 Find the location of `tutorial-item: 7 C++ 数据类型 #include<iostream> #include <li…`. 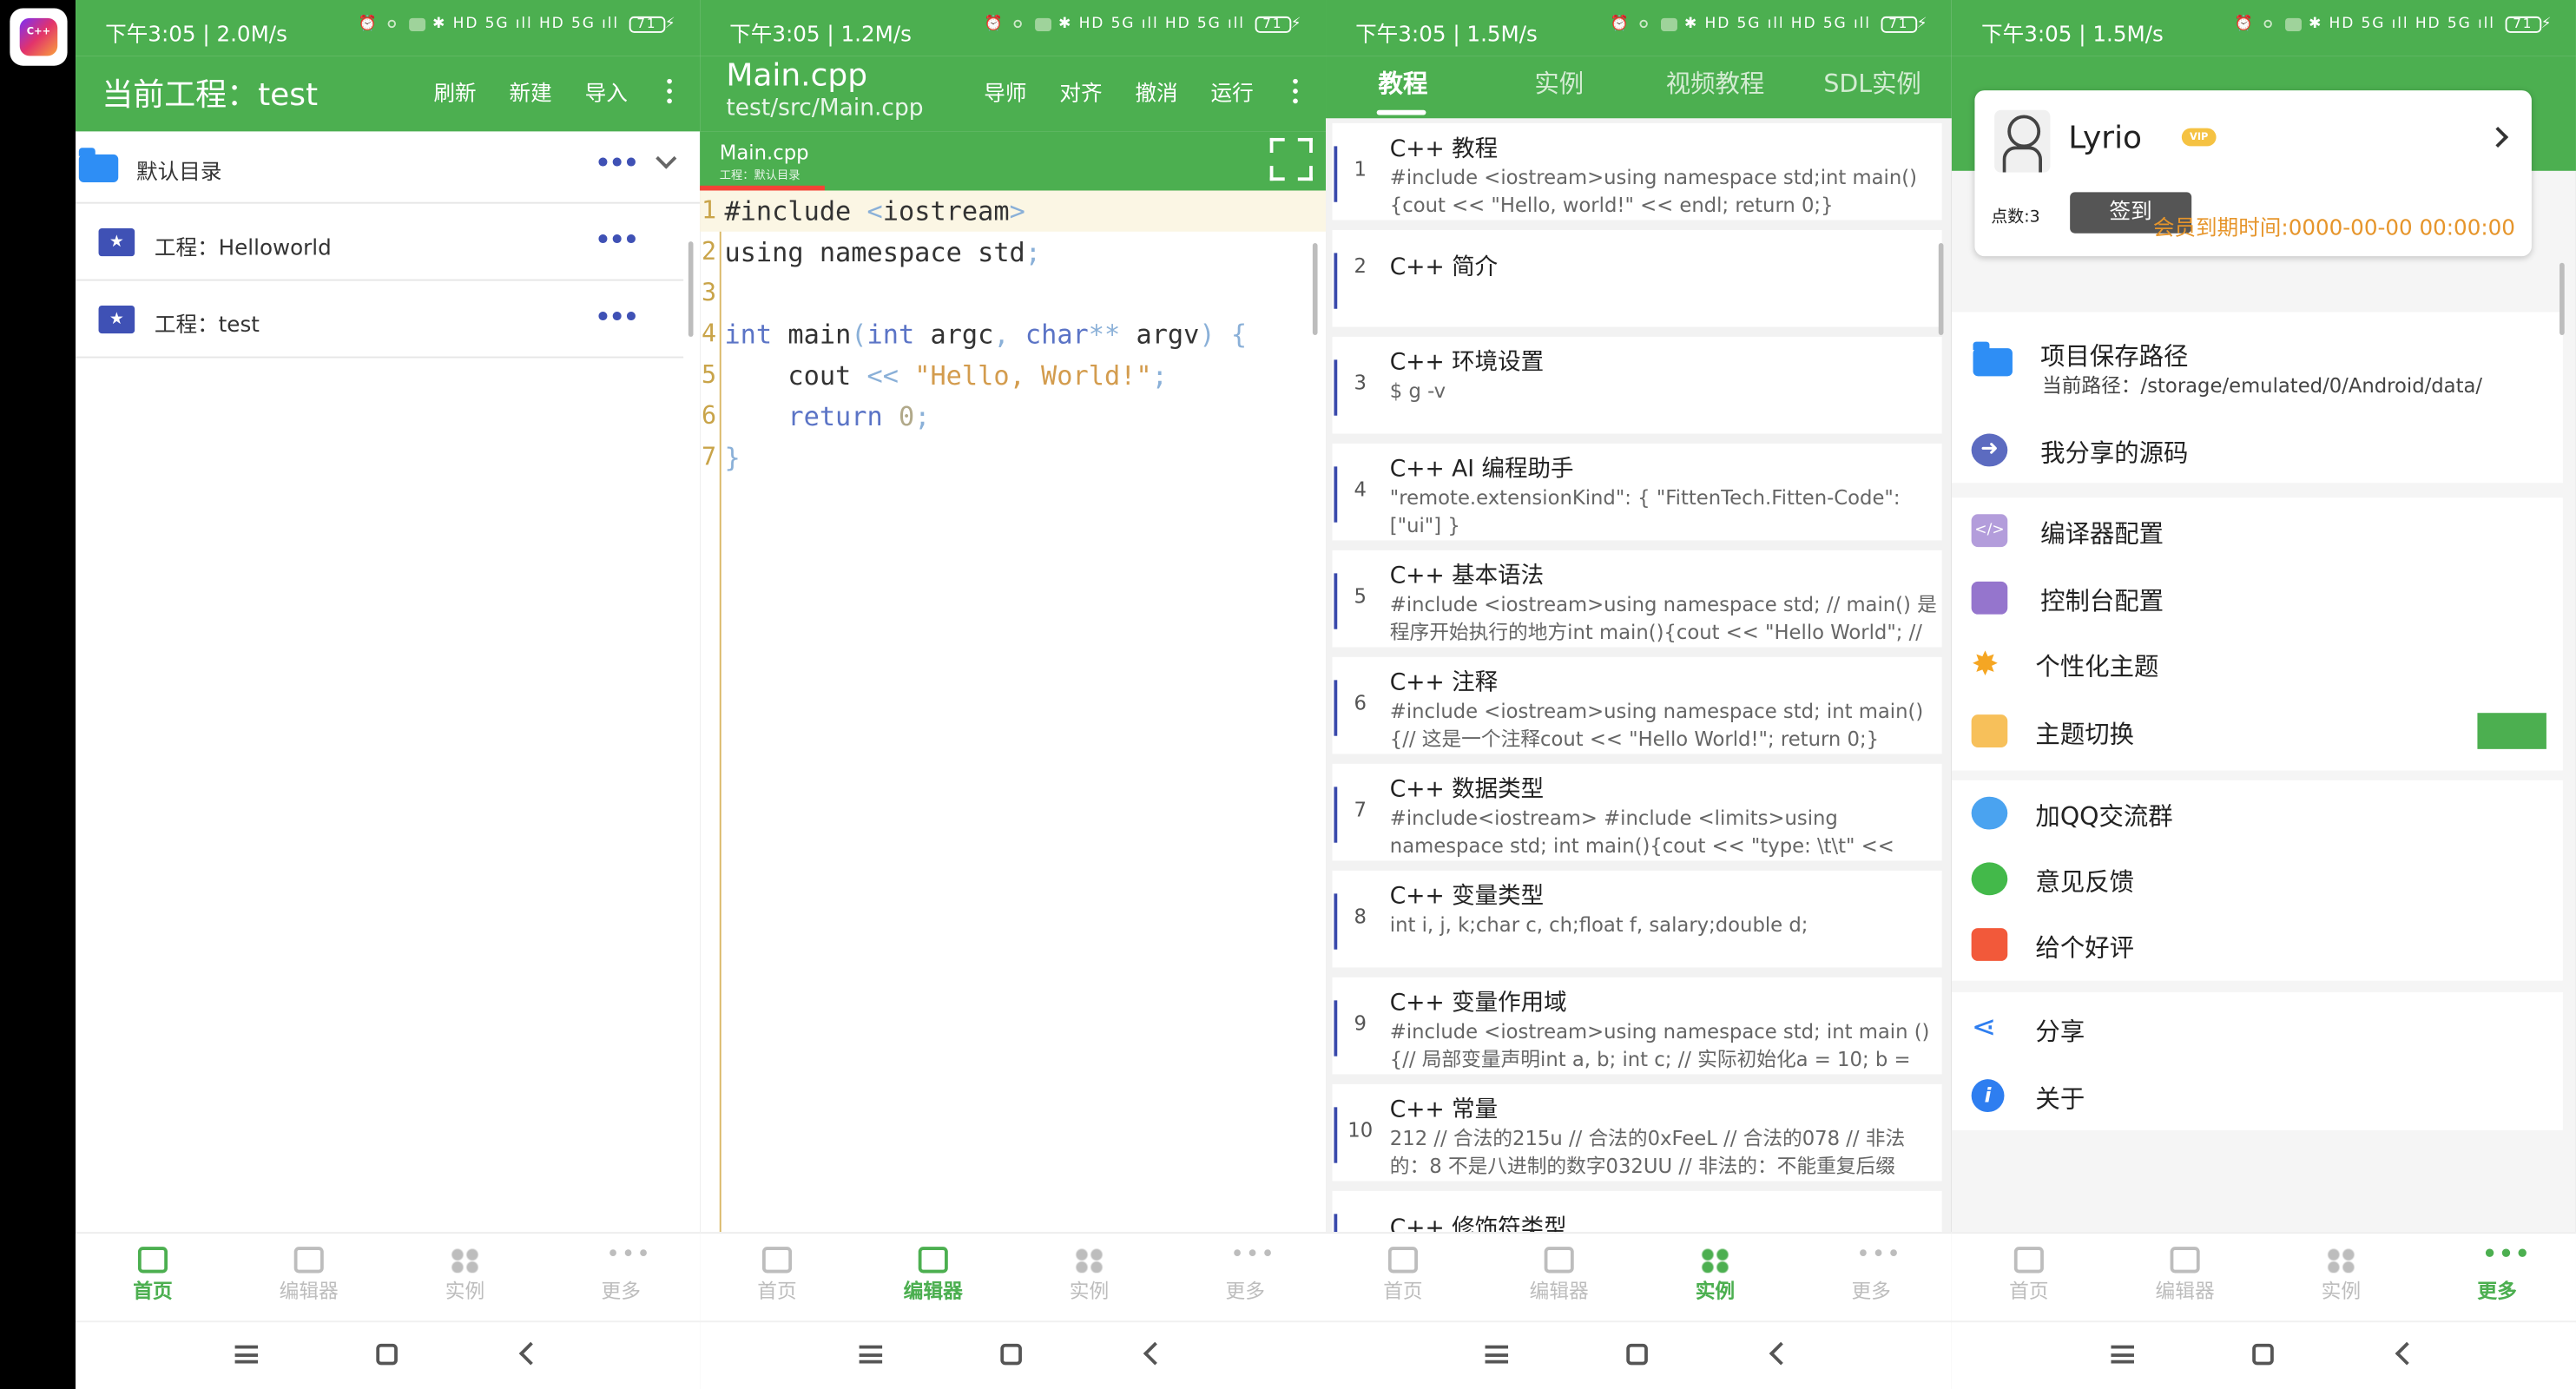

tutorial-item: 7 C++ 数据类型 #include<iostream> #include <li… is located at coordinates (1637, 812).